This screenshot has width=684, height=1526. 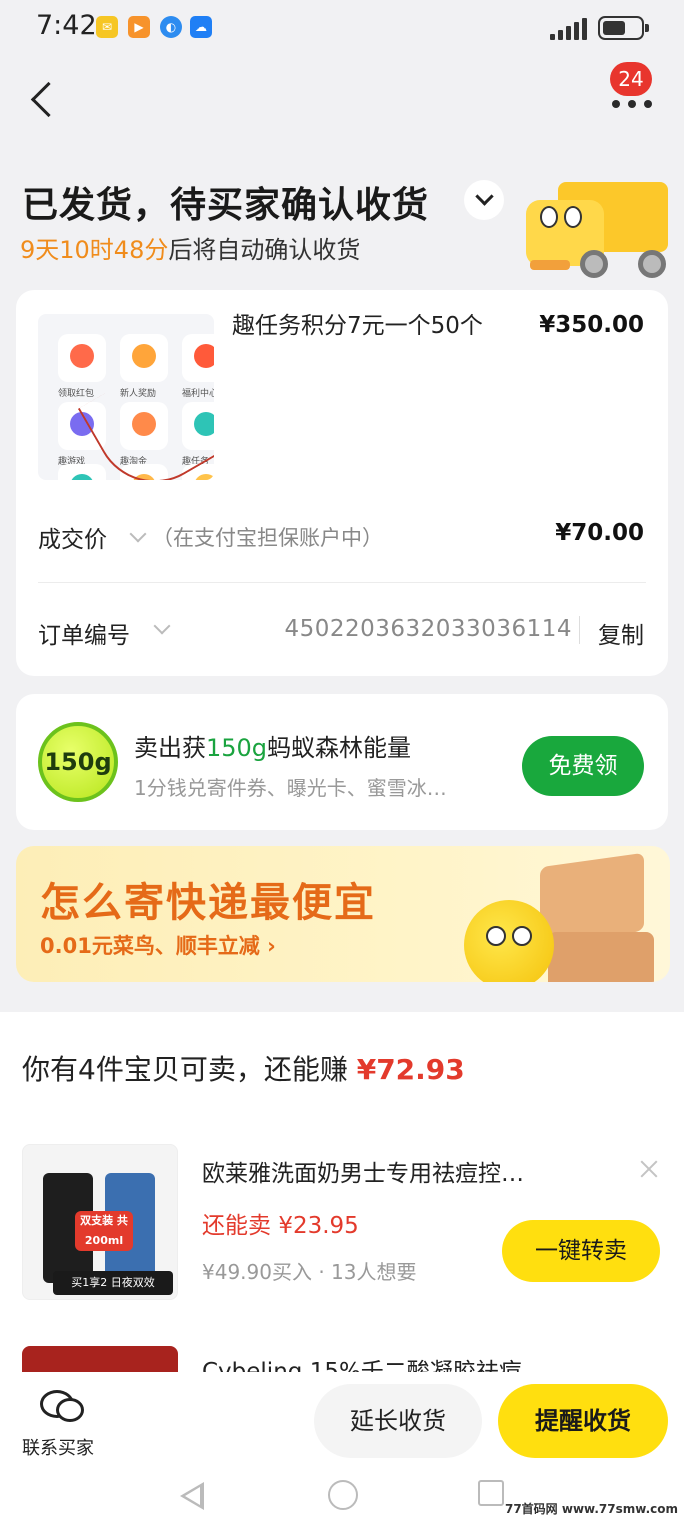 What do you see at coordinates (201, 27) in the screenshot?
I see `cloud-icon: ☁` at bounding box center [201, 27].